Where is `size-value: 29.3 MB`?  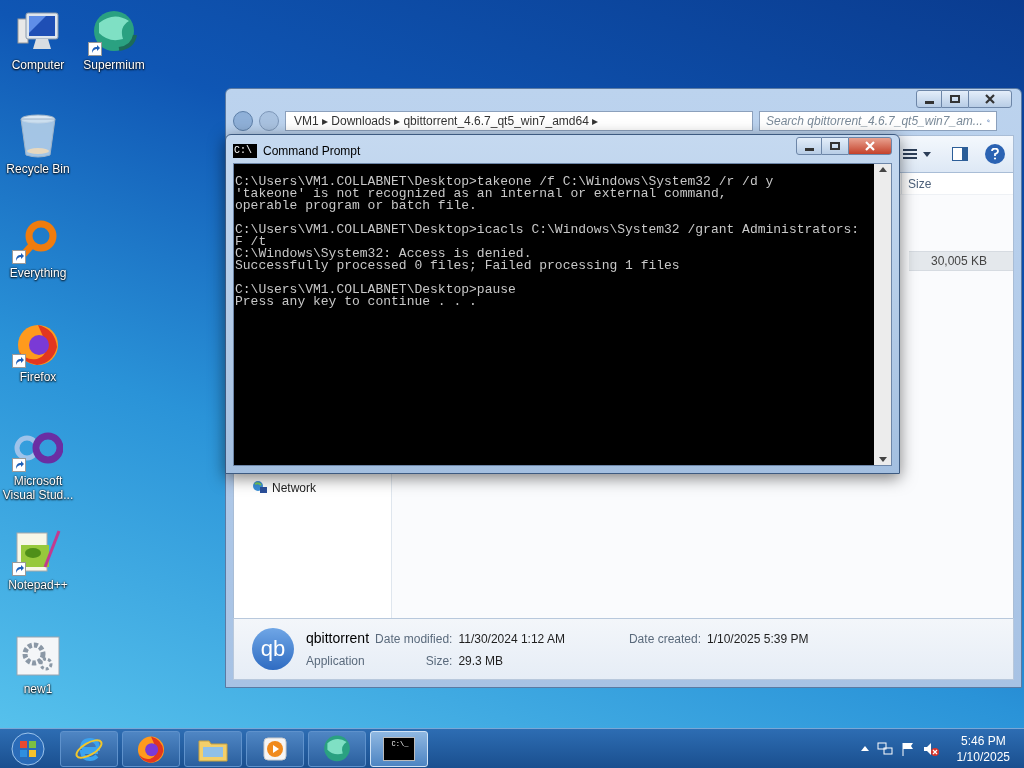 size-value: 29.3 MB is located at coordinates (481, 661).